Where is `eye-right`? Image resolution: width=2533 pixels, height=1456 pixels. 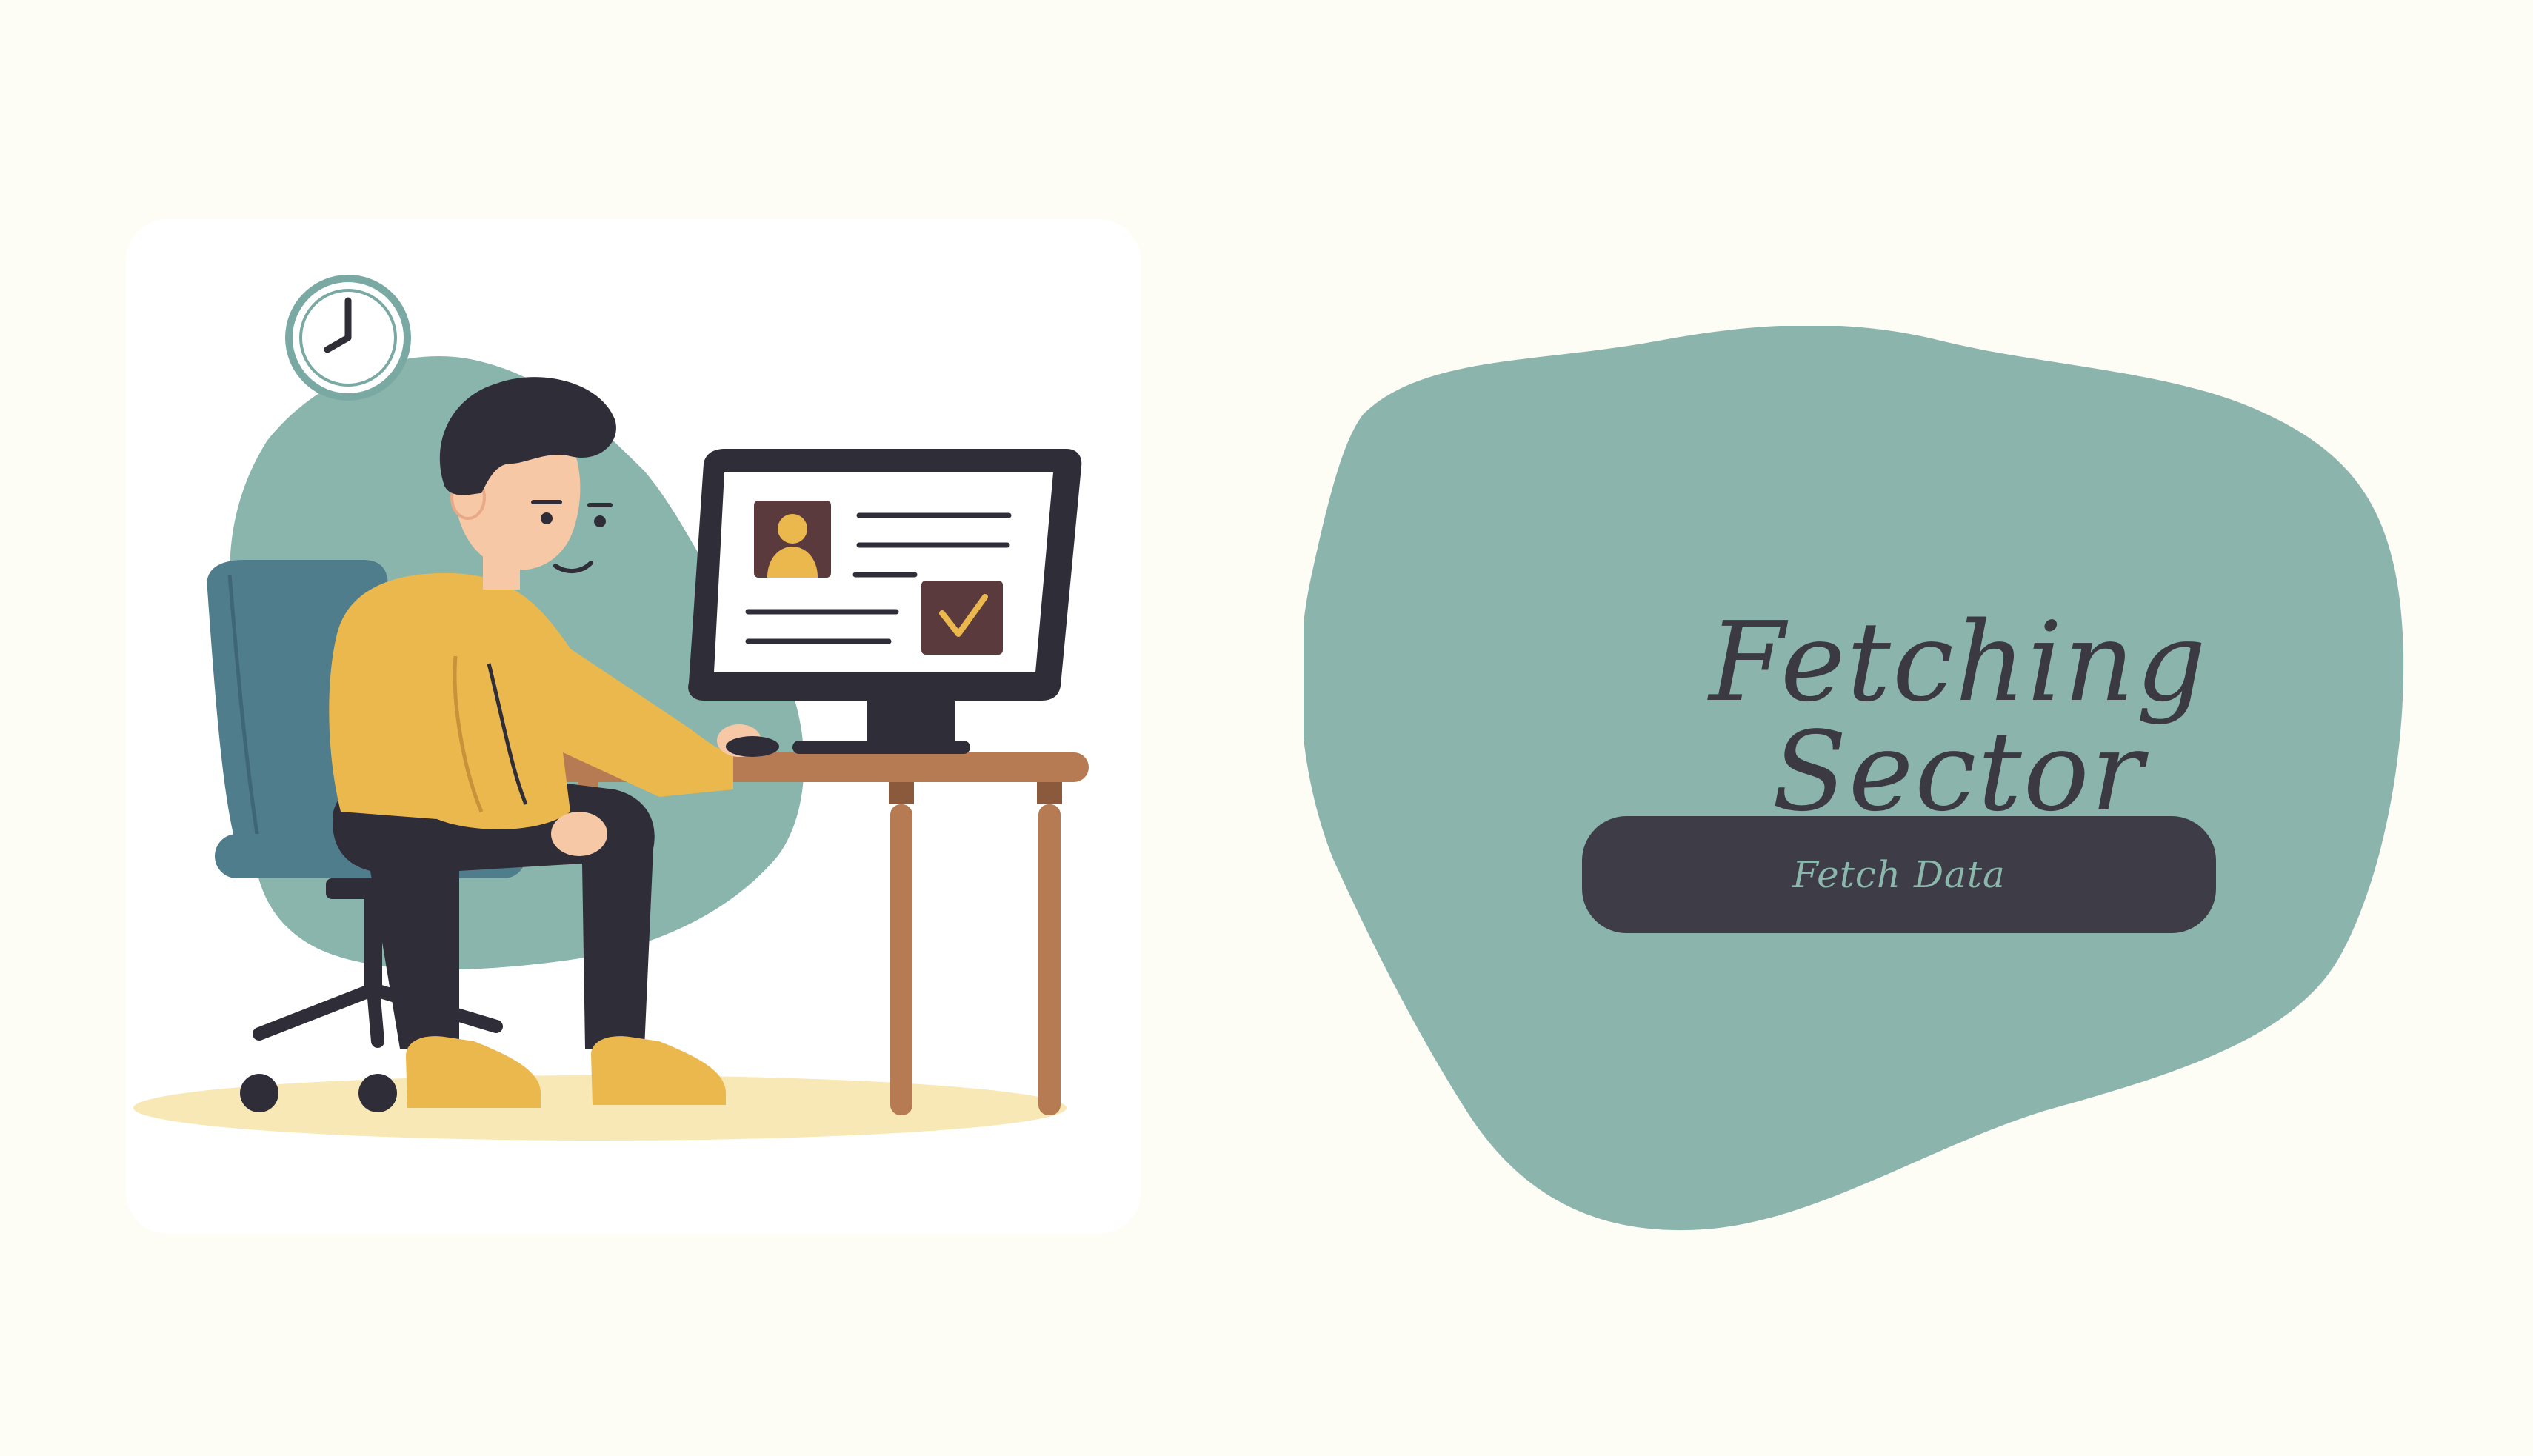
eye-right is located at coordinates (600, 521).